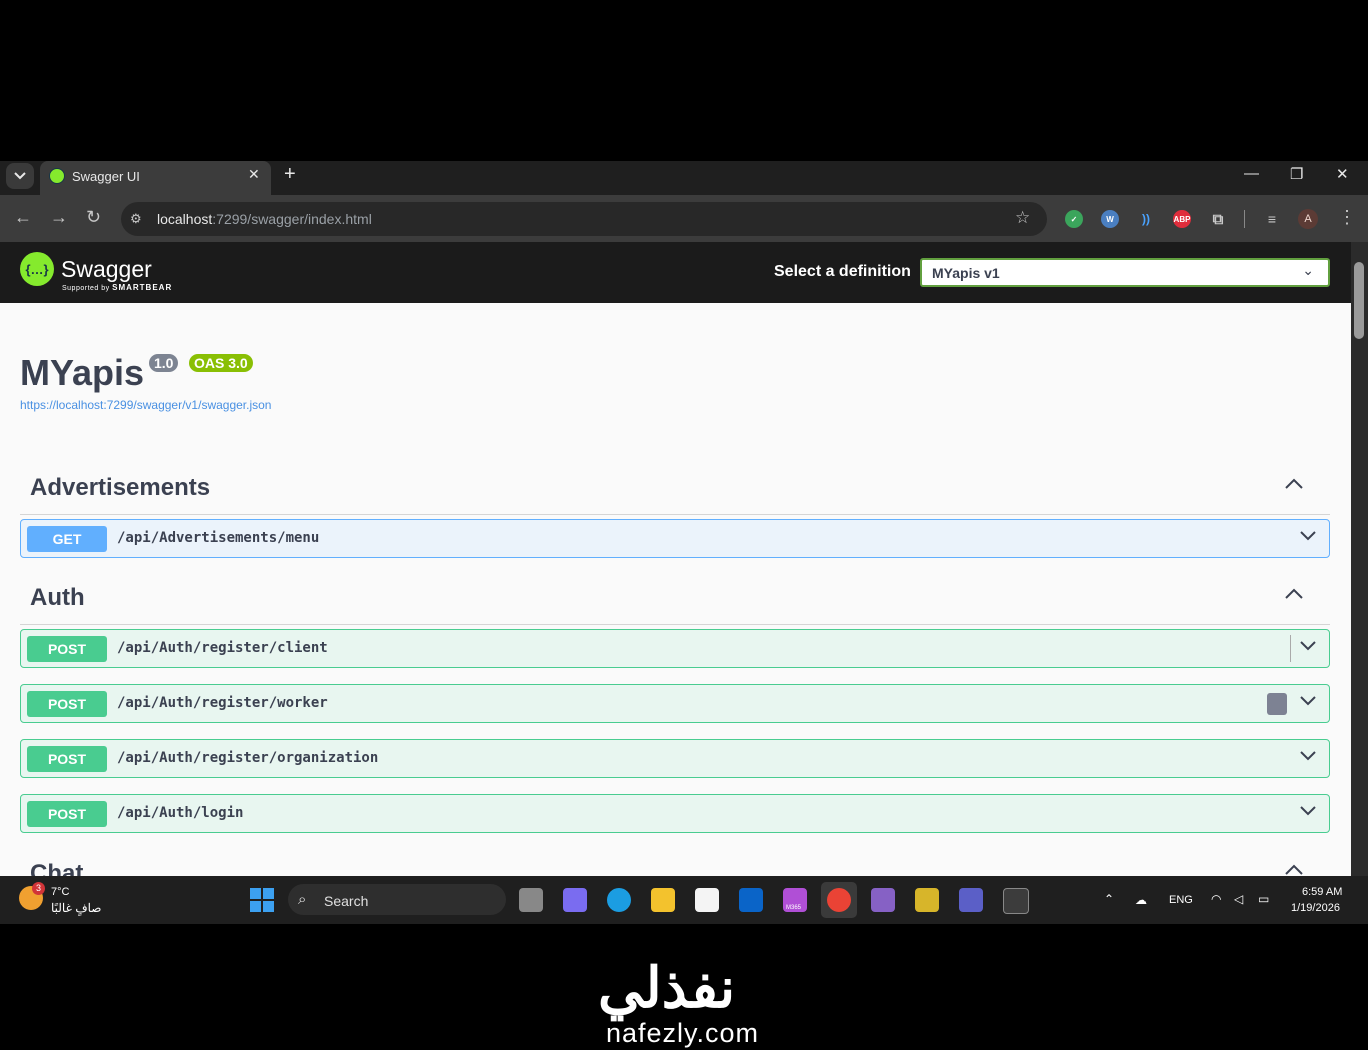 The width and height of the screenshot is (1368, 1050). What do you see at coordinates (37, 269) in the screenshot?
I see `swagger-logo-icon: {…}` at bounding box center [37, 269].